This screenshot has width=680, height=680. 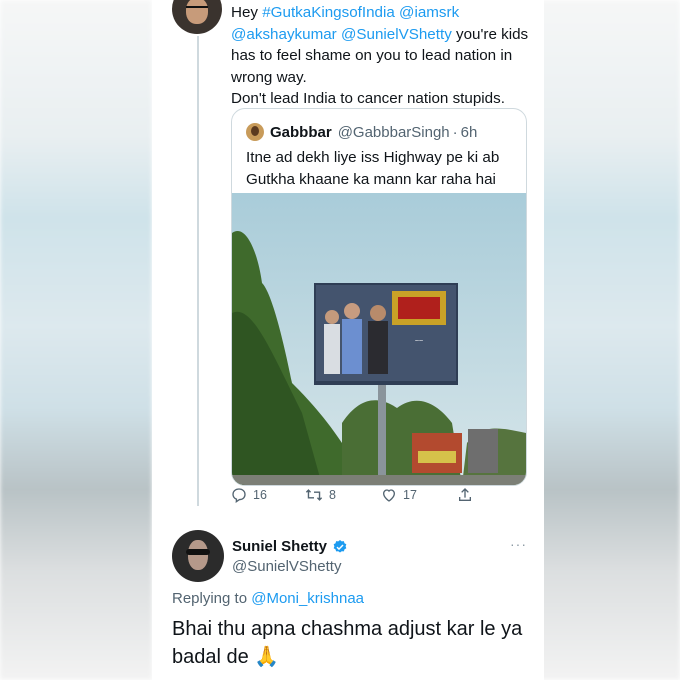 I want to click on quoted-time: 6h, so click(x=469, y=132).